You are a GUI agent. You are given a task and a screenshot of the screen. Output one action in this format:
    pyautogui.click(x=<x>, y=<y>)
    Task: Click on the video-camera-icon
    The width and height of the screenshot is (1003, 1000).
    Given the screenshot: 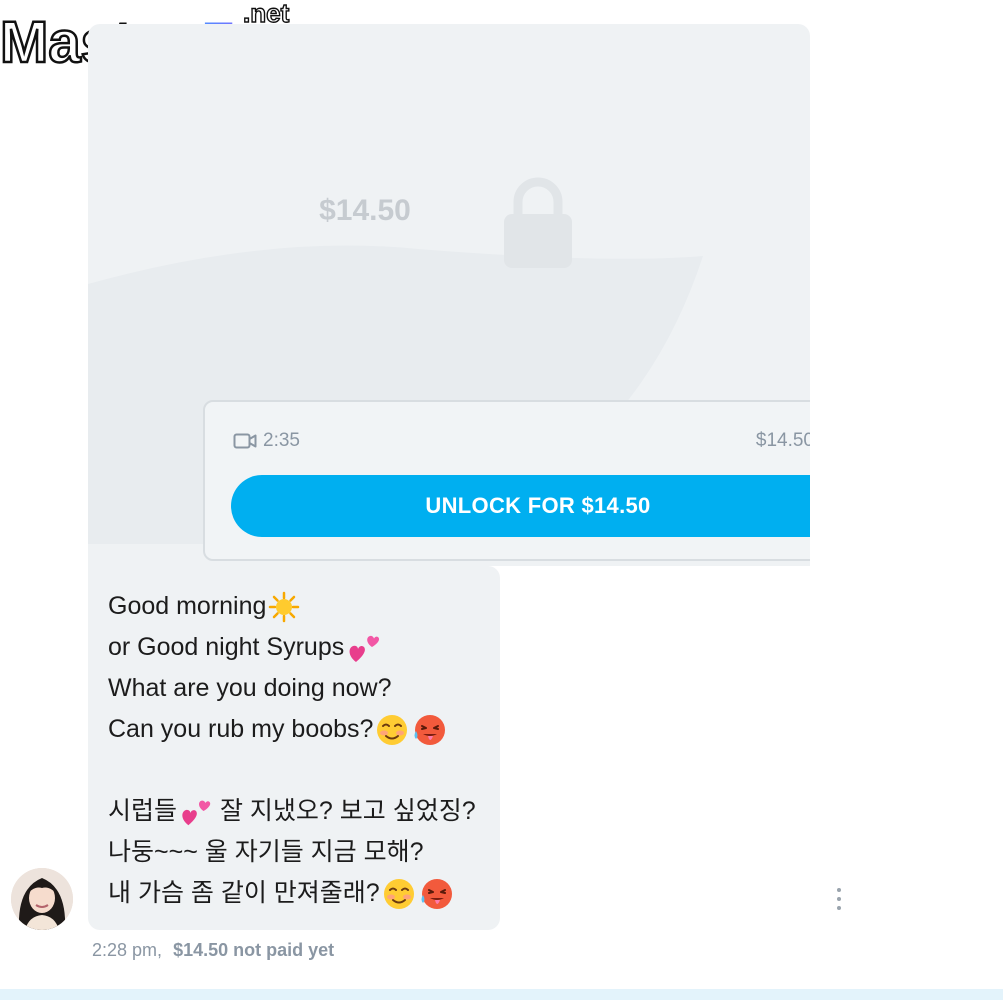 What is the action you would take?
    pyautogui.click(x=245, y=441)
    